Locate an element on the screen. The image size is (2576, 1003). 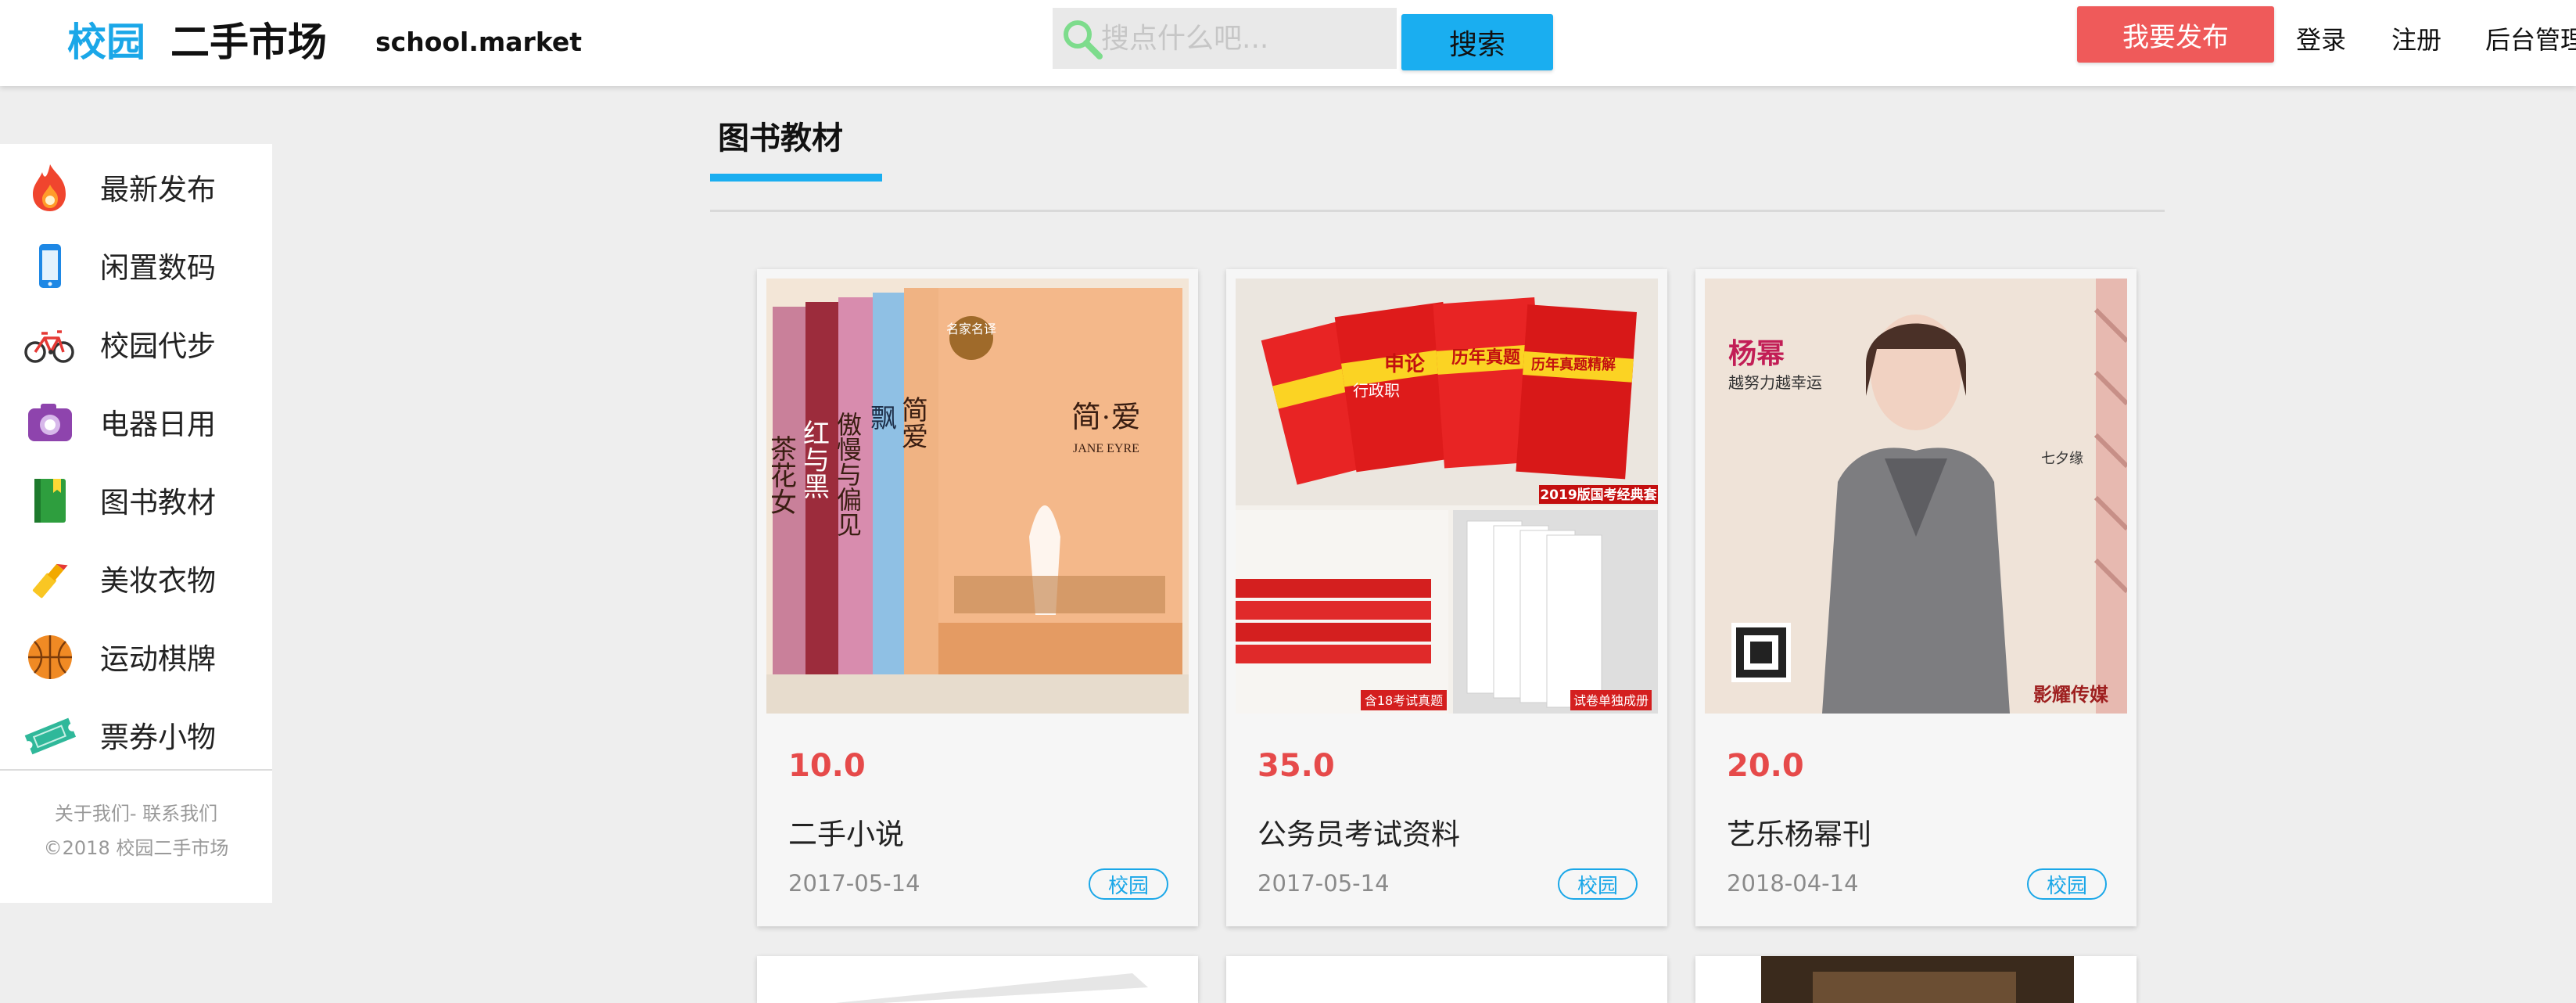
product-price: 10.0 is located at coordinates (827, 766).